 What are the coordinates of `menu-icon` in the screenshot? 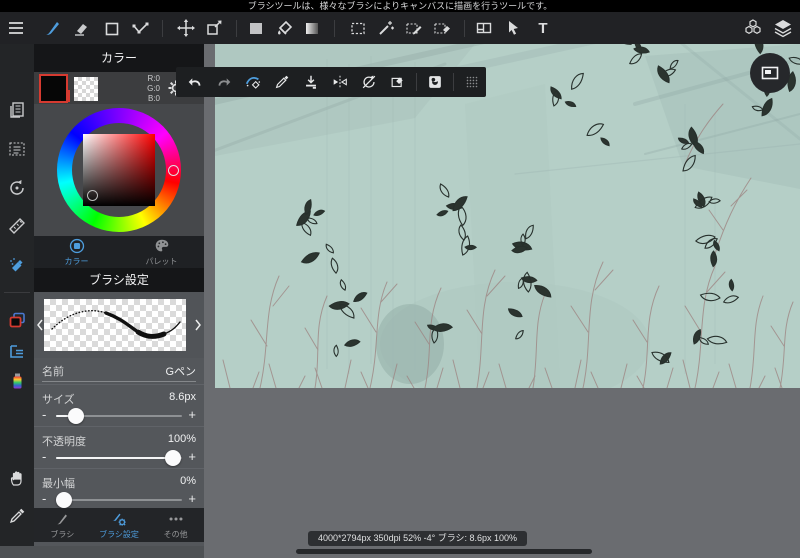 It's located at (16, 28).